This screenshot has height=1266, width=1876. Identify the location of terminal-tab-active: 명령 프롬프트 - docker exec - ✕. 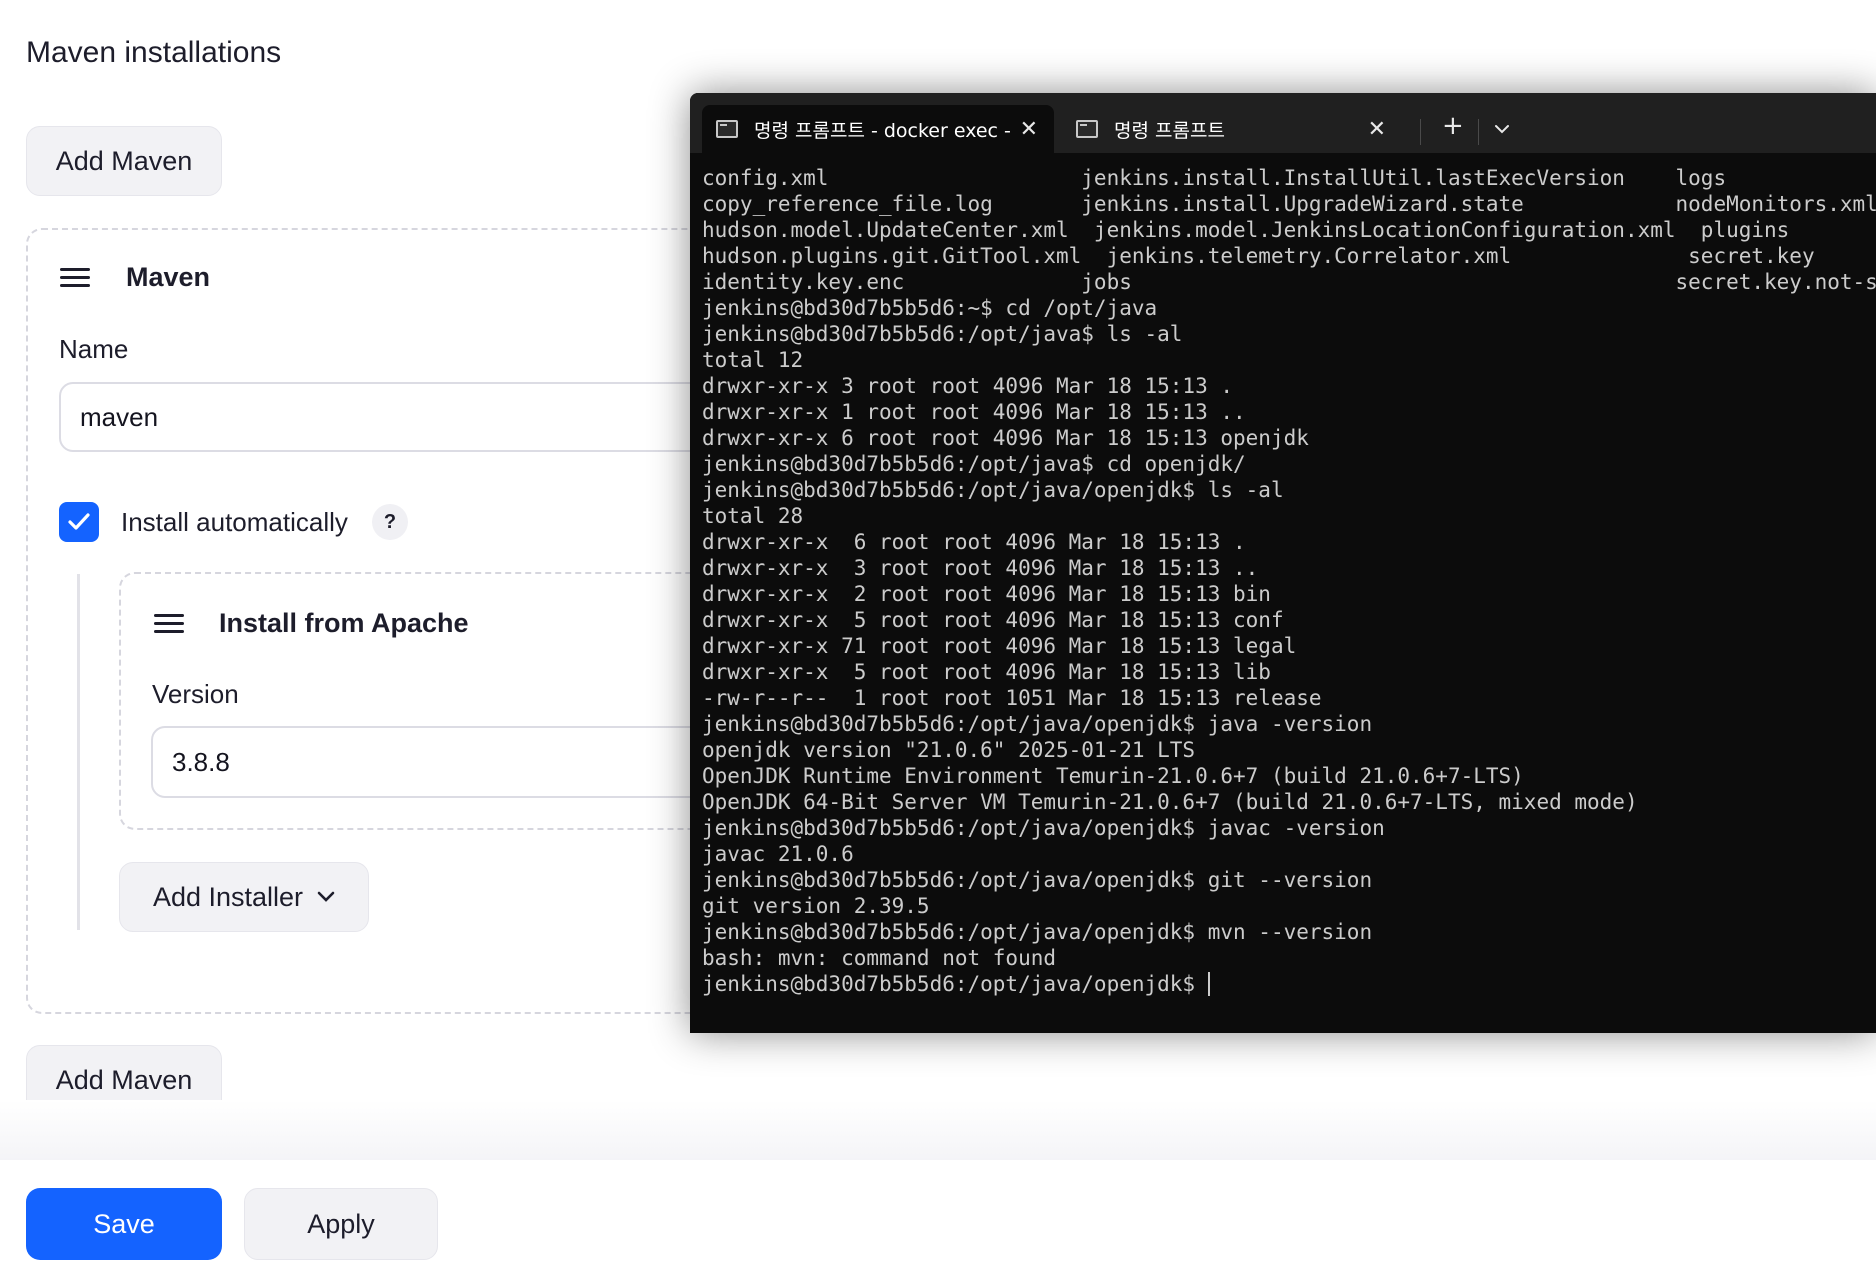
(878, 129).